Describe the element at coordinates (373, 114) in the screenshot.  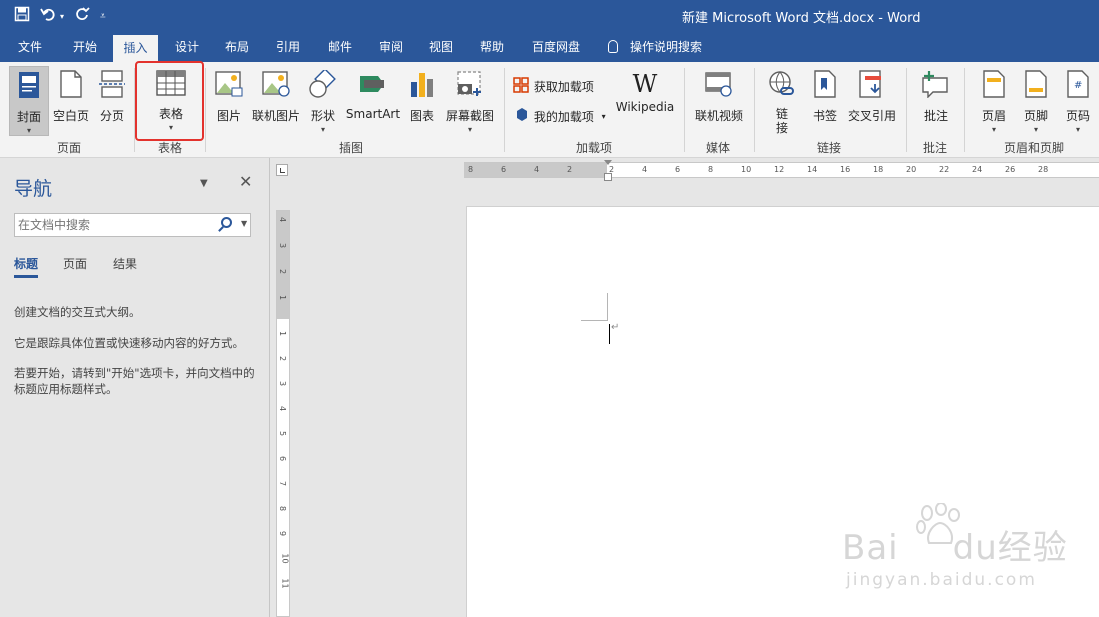
I see `smartart-label: SmartArt` at that location.